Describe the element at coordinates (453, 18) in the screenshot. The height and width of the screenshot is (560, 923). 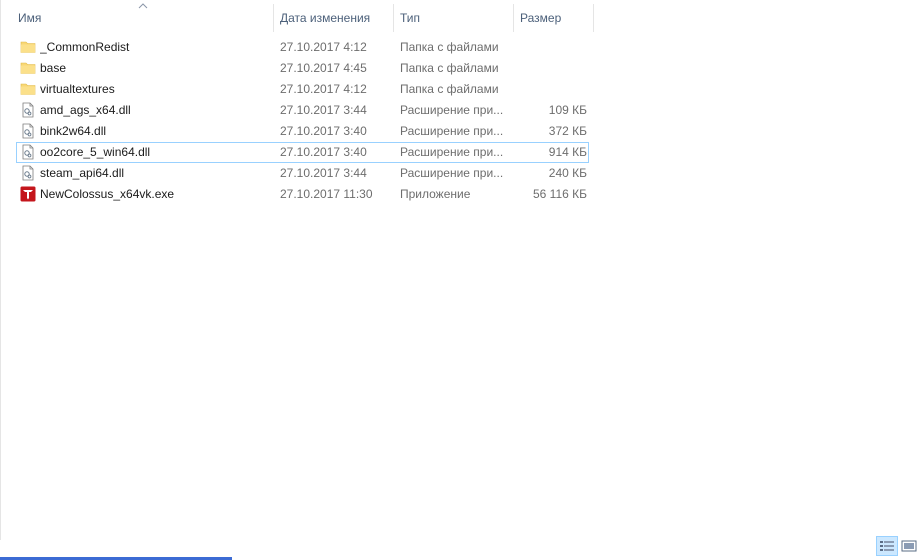
I see `column-header-type: Тип` at that location.